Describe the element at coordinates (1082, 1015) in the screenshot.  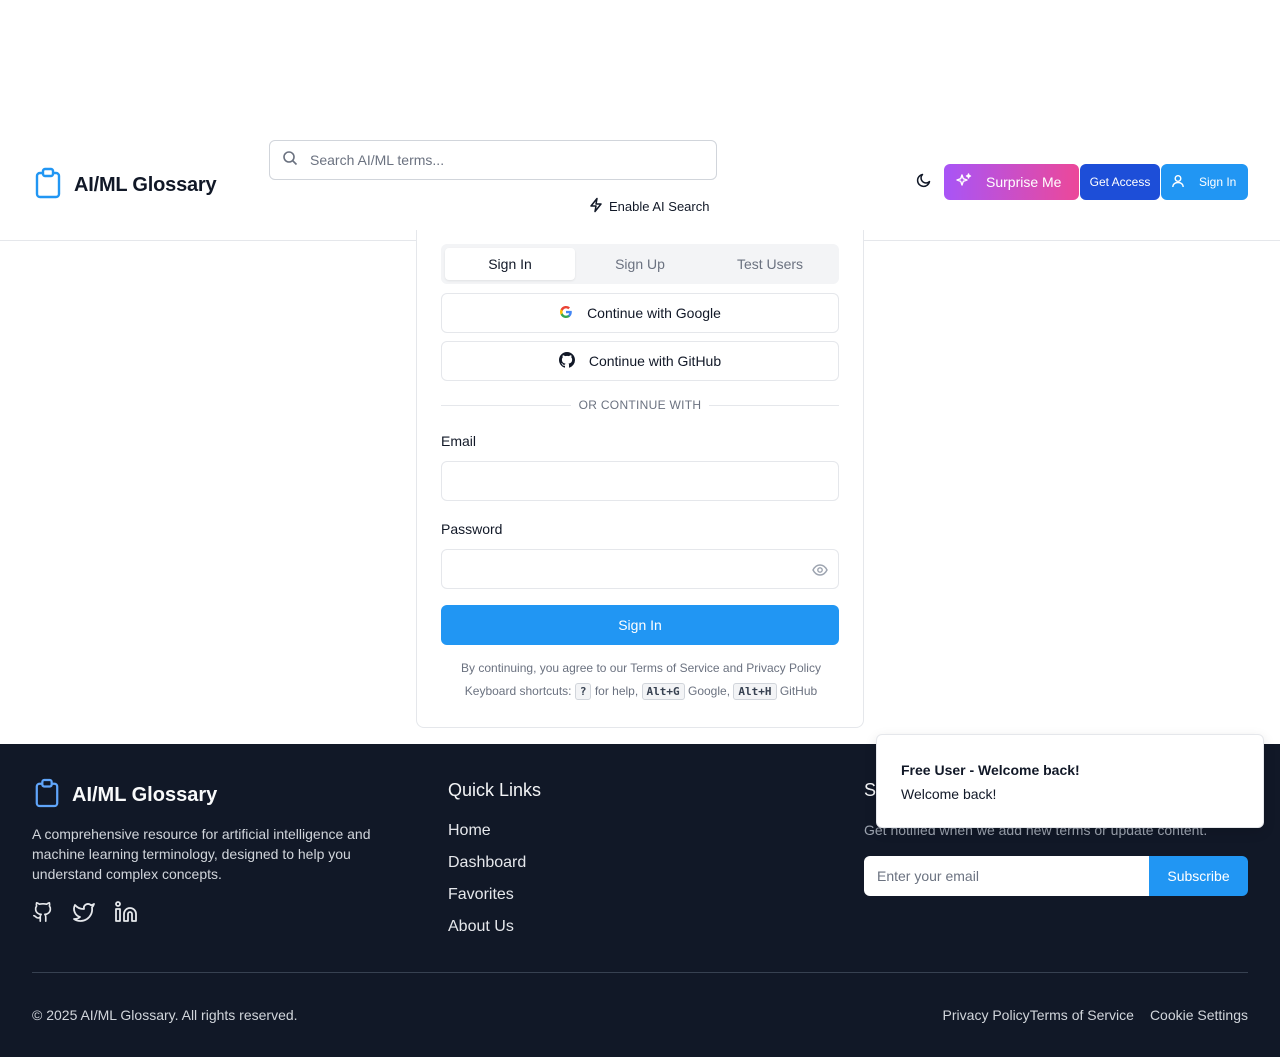
I see `terms-of-service-link: Terms of Service` at that location.